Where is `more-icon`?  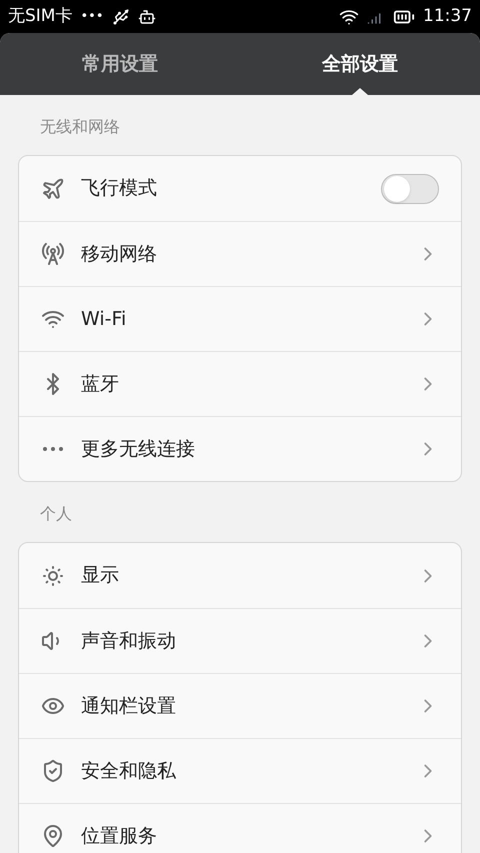
more-icon is located at coordinates (53, 449).